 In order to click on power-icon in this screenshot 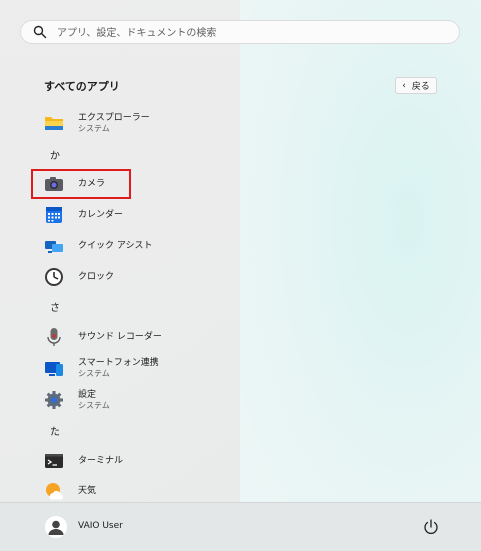, I will do `click(431, 526)`.